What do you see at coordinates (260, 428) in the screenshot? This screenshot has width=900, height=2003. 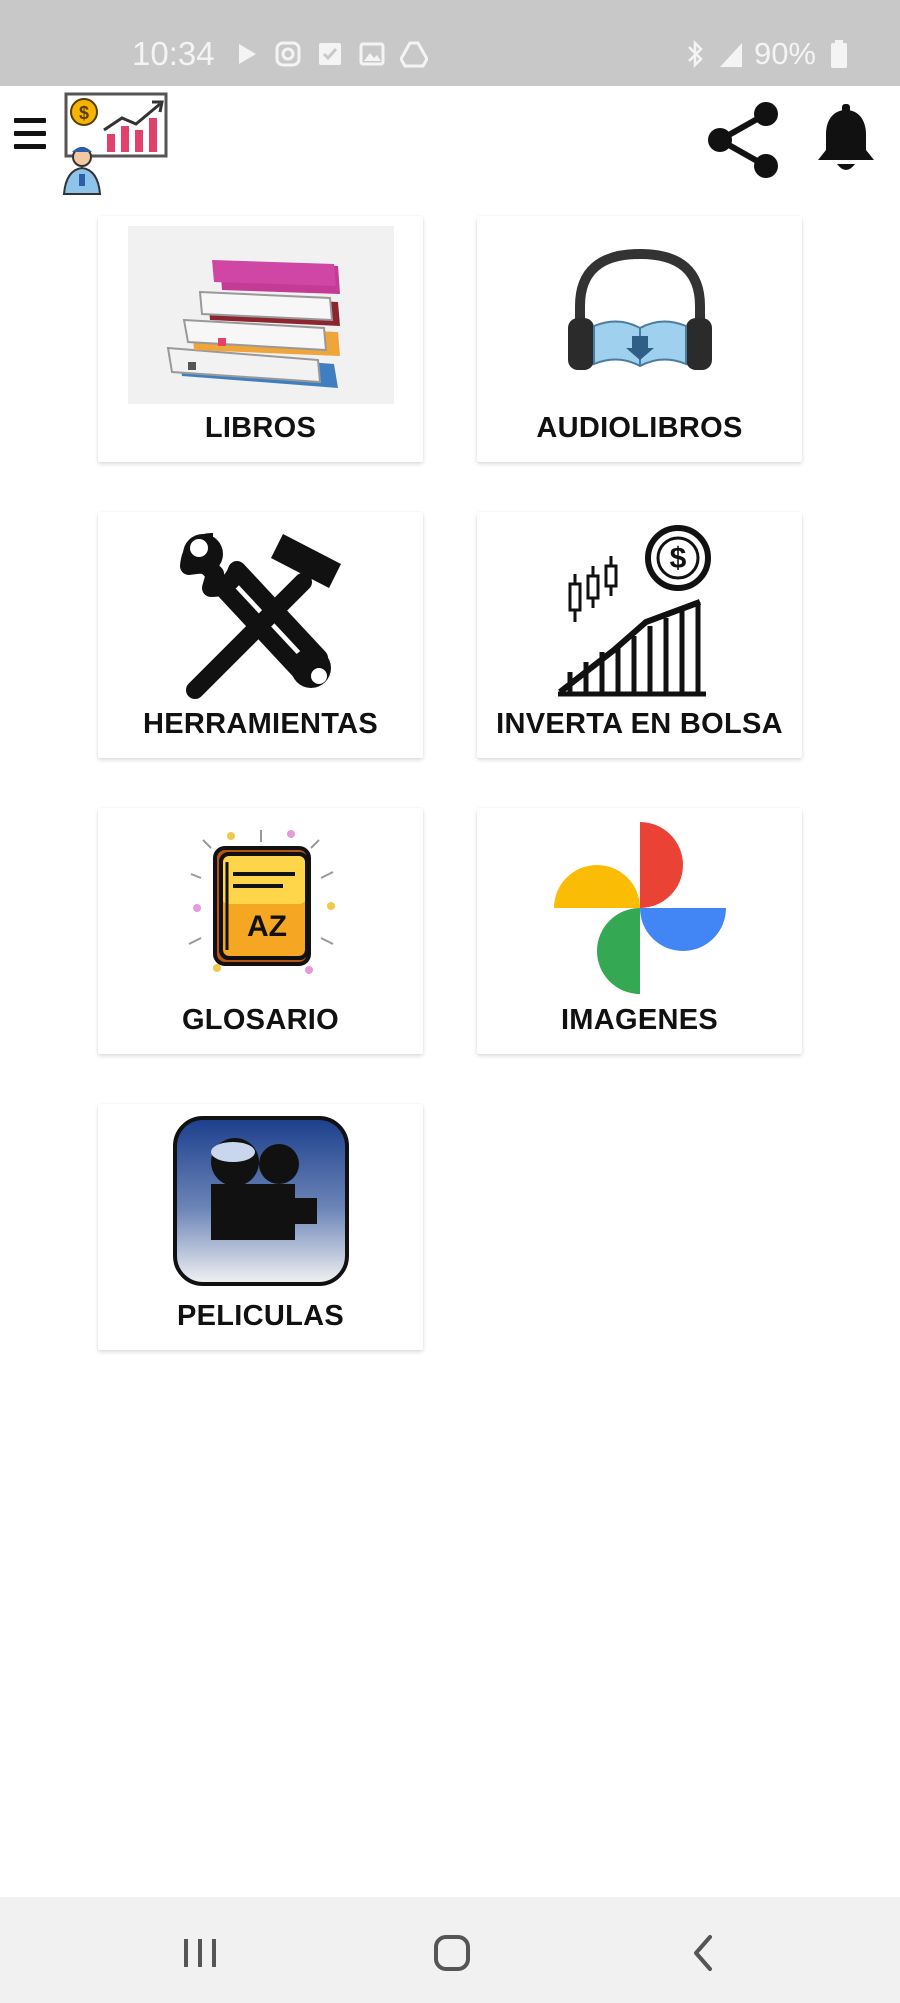 I see `menu-card-label: LIBROS` at bounding box center [260, 428].